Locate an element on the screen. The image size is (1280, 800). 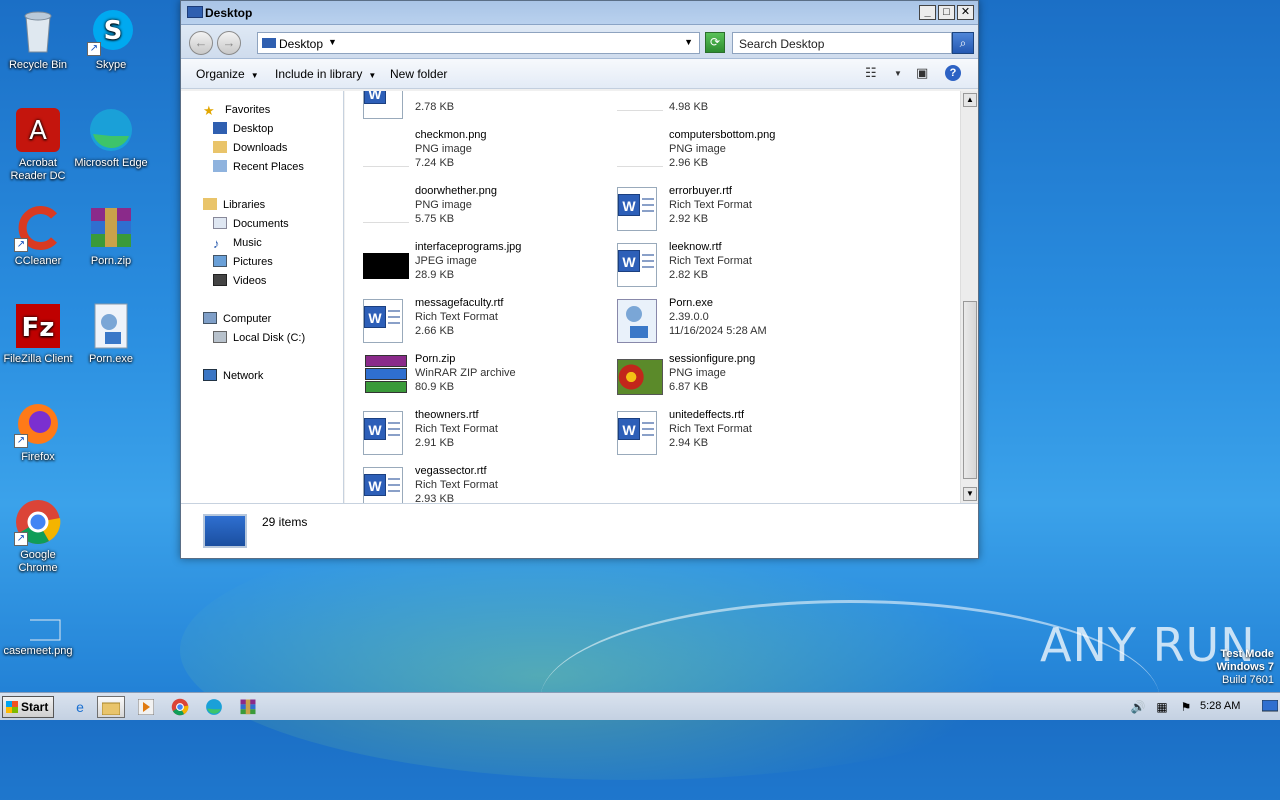
nav-music: ♪ Music is located at coordinates (237, 243).